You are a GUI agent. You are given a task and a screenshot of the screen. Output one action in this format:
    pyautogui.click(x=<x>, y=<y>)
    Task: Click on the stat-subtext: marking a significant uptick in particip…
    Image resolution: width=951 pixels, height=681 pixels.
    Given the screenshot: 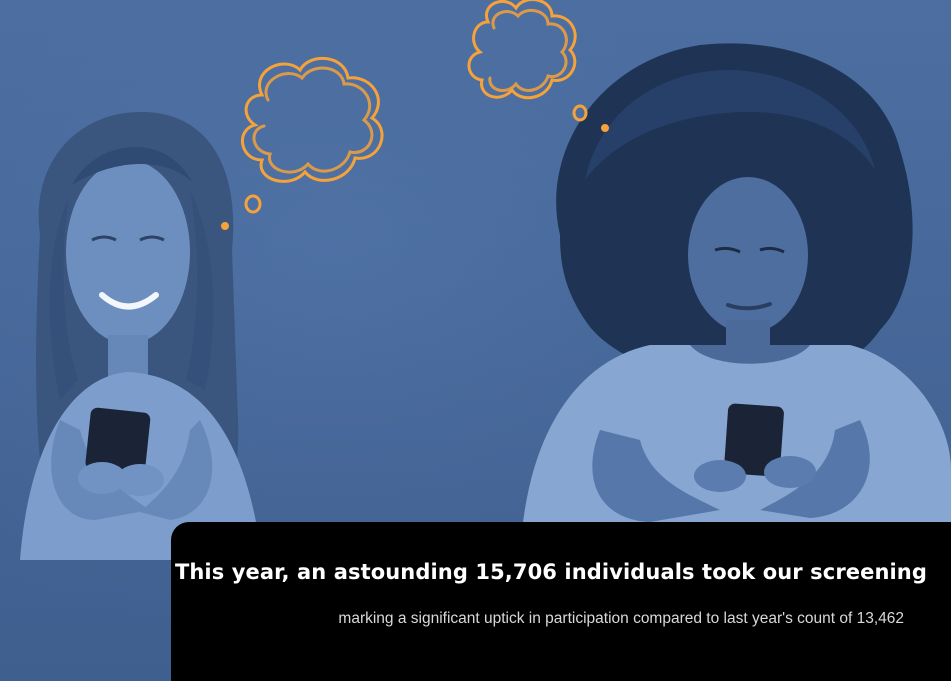 What is the action you would take?
    pyautogui.click(x=621, y=618)
    